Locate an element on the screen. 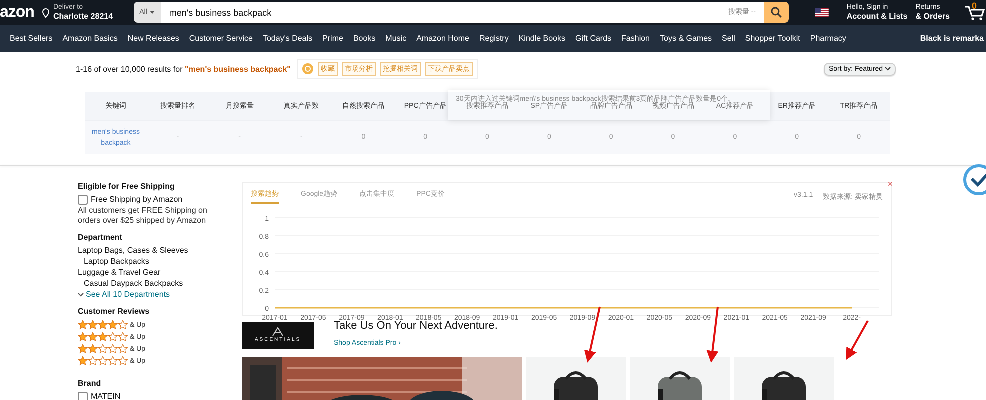 The height and width of the screenshot is (400, 986). filter-heading: Brand is located at coordinates (90, 383).